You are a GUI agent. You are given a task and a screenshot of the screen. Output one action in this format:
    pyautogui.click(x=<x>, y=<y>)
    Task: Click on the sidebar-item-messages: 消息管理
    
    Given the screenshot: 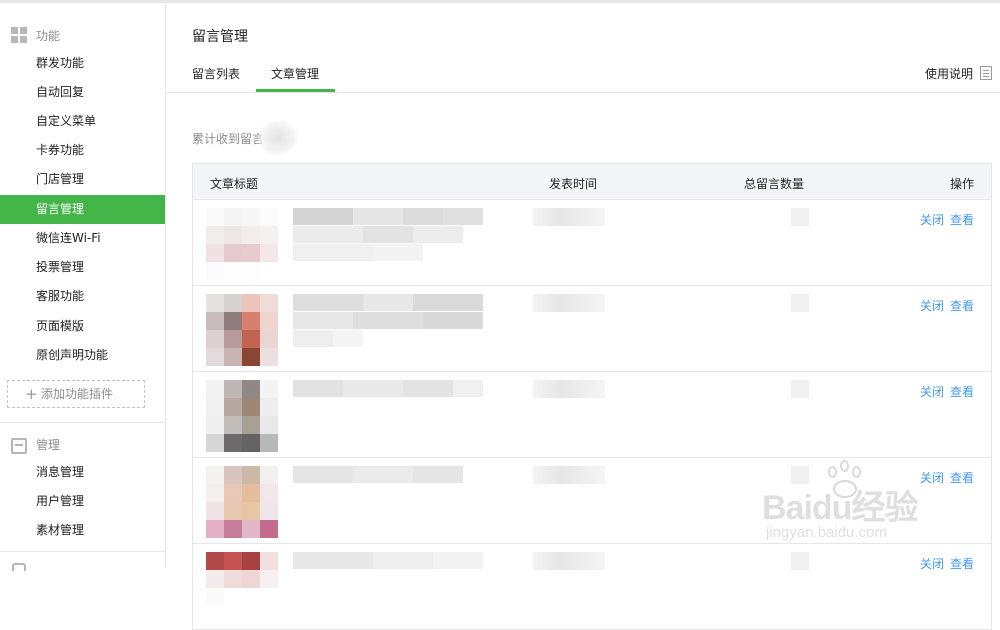 What is the action you would take?
    pyautogui.click(x=82, y=472)
    